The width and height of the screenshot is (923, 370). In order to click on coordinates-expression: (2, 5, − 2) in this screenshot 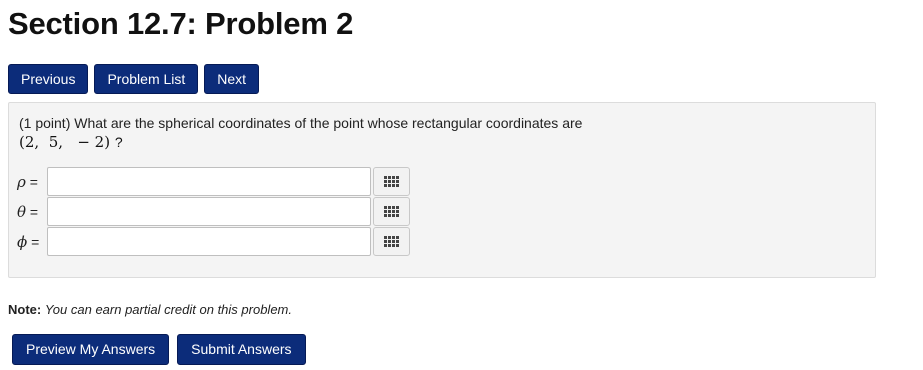, I will do `click(65, 142)`.